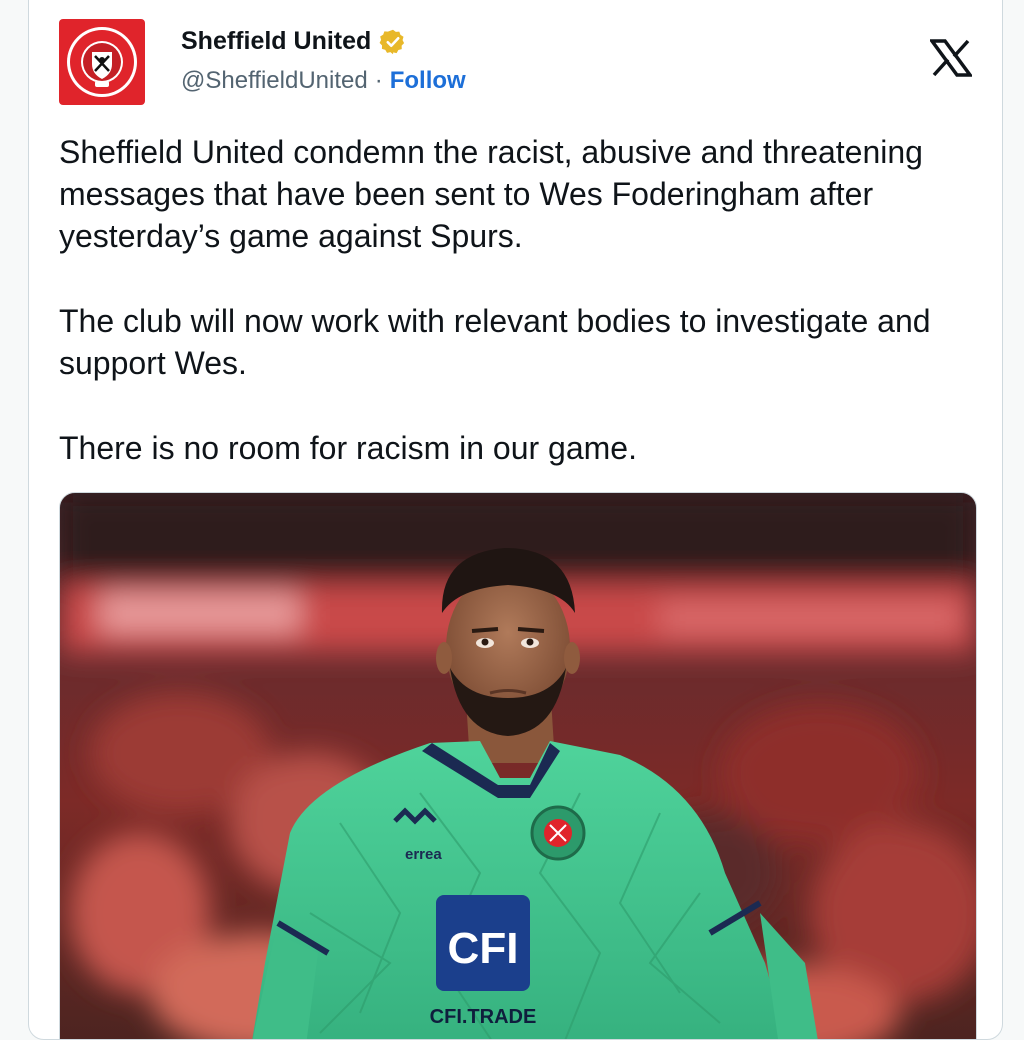  I want to click on kit-brand-label: errea, so click(423, 854).